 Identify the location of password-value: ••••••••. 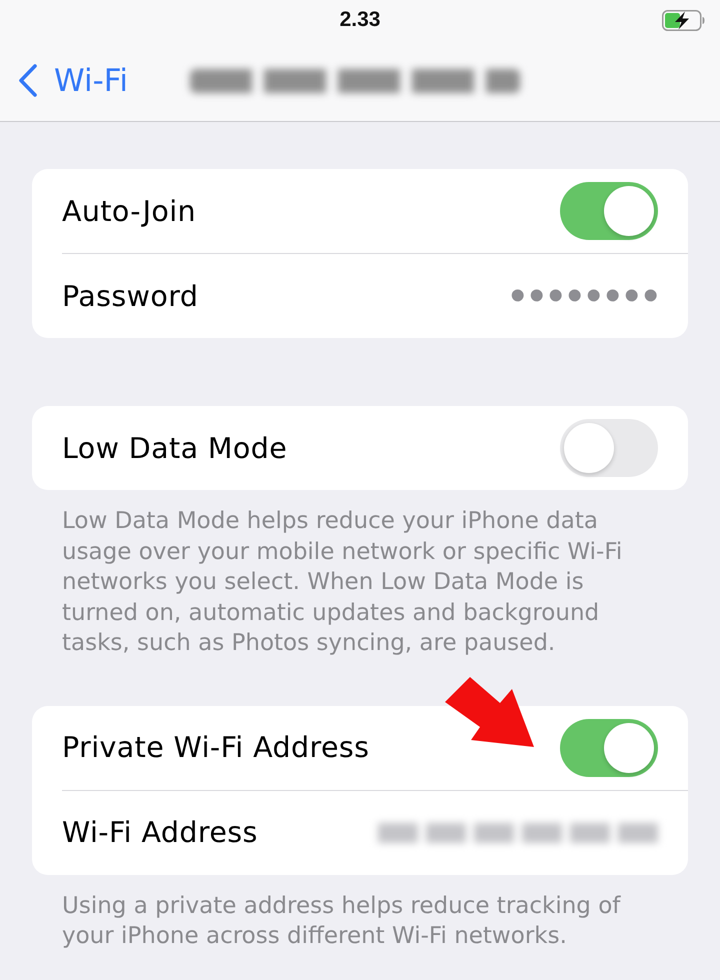
(586, 296).